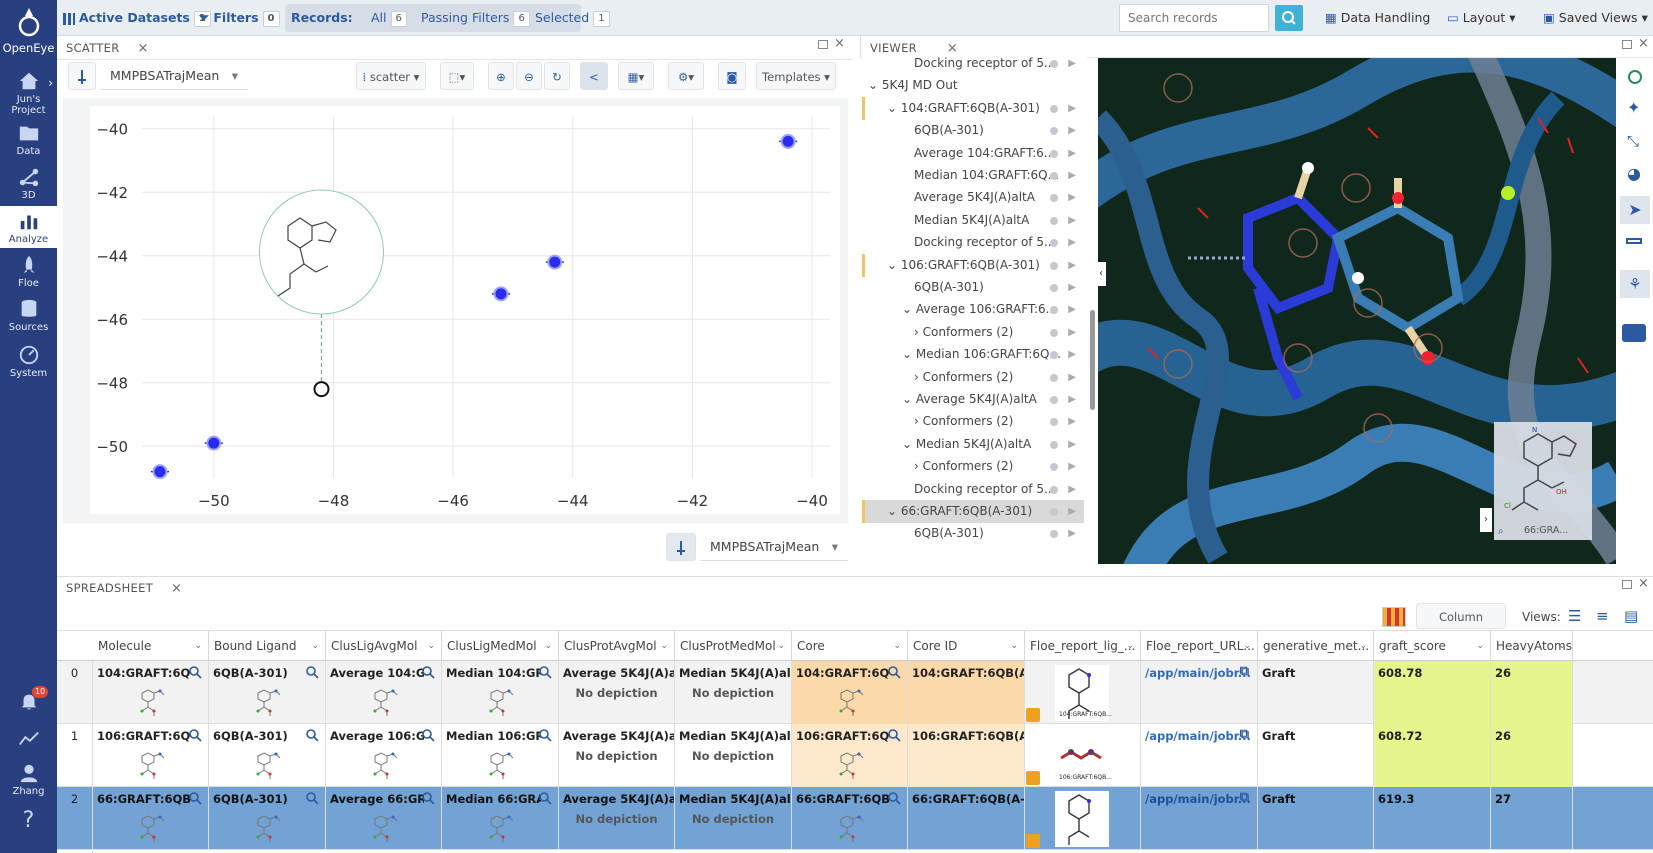  What do you see at coordinates (732, 76) in the screenshot?
I see `snapshot-button: ◙` at bounding box center [732, 76].